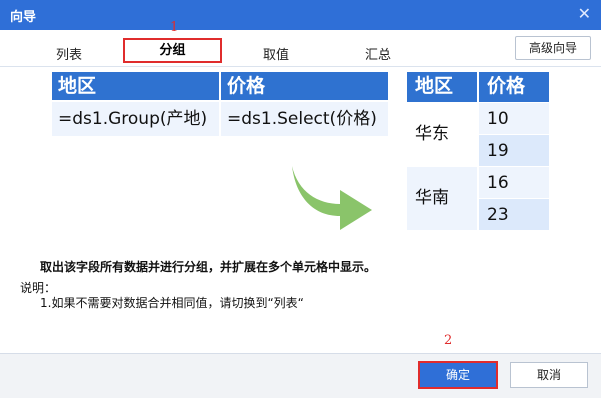  I want to click on annotation-1: 1, so click(174, 27).